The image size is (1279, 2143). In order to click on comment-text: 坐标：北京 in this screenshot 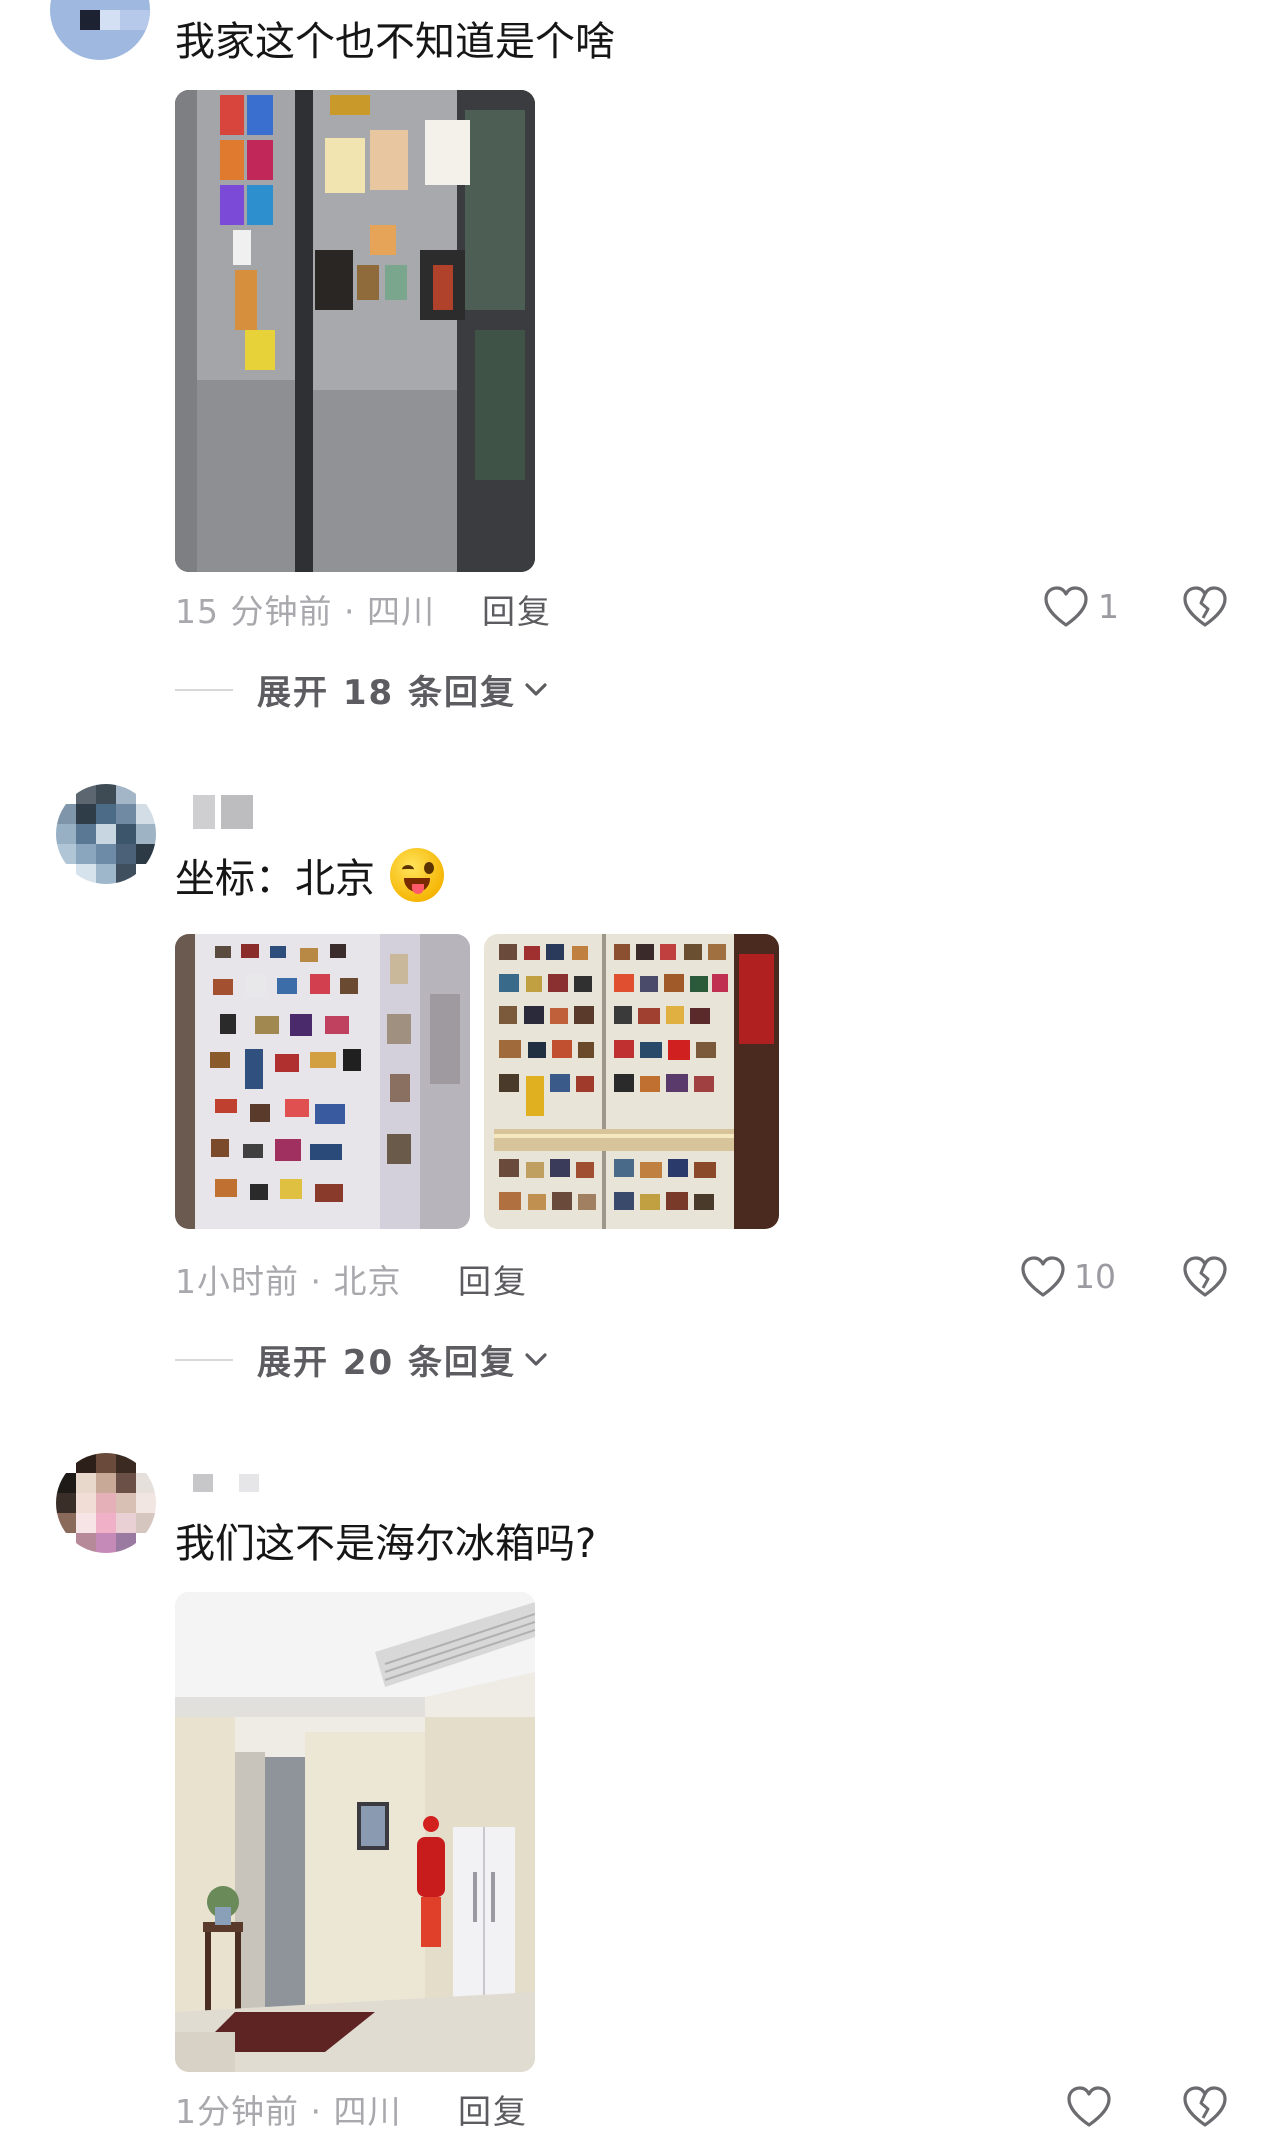, I will do `click(309, 876)`.